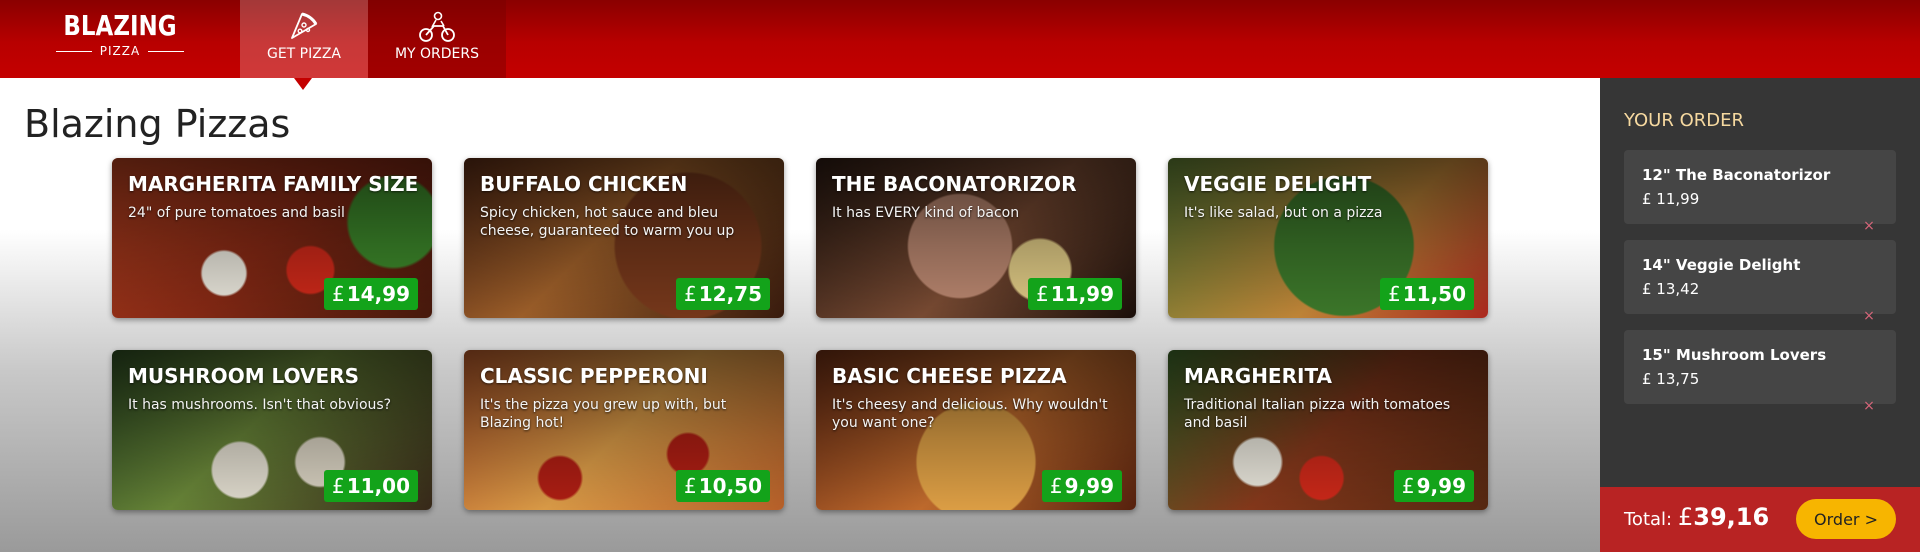 Image resolution: width=1920 pixels, height=552 pixels. What do you see at coordinates (303, 84) in the screenshot?
I see `active-tab-caret` at bounding box center [303, 84].